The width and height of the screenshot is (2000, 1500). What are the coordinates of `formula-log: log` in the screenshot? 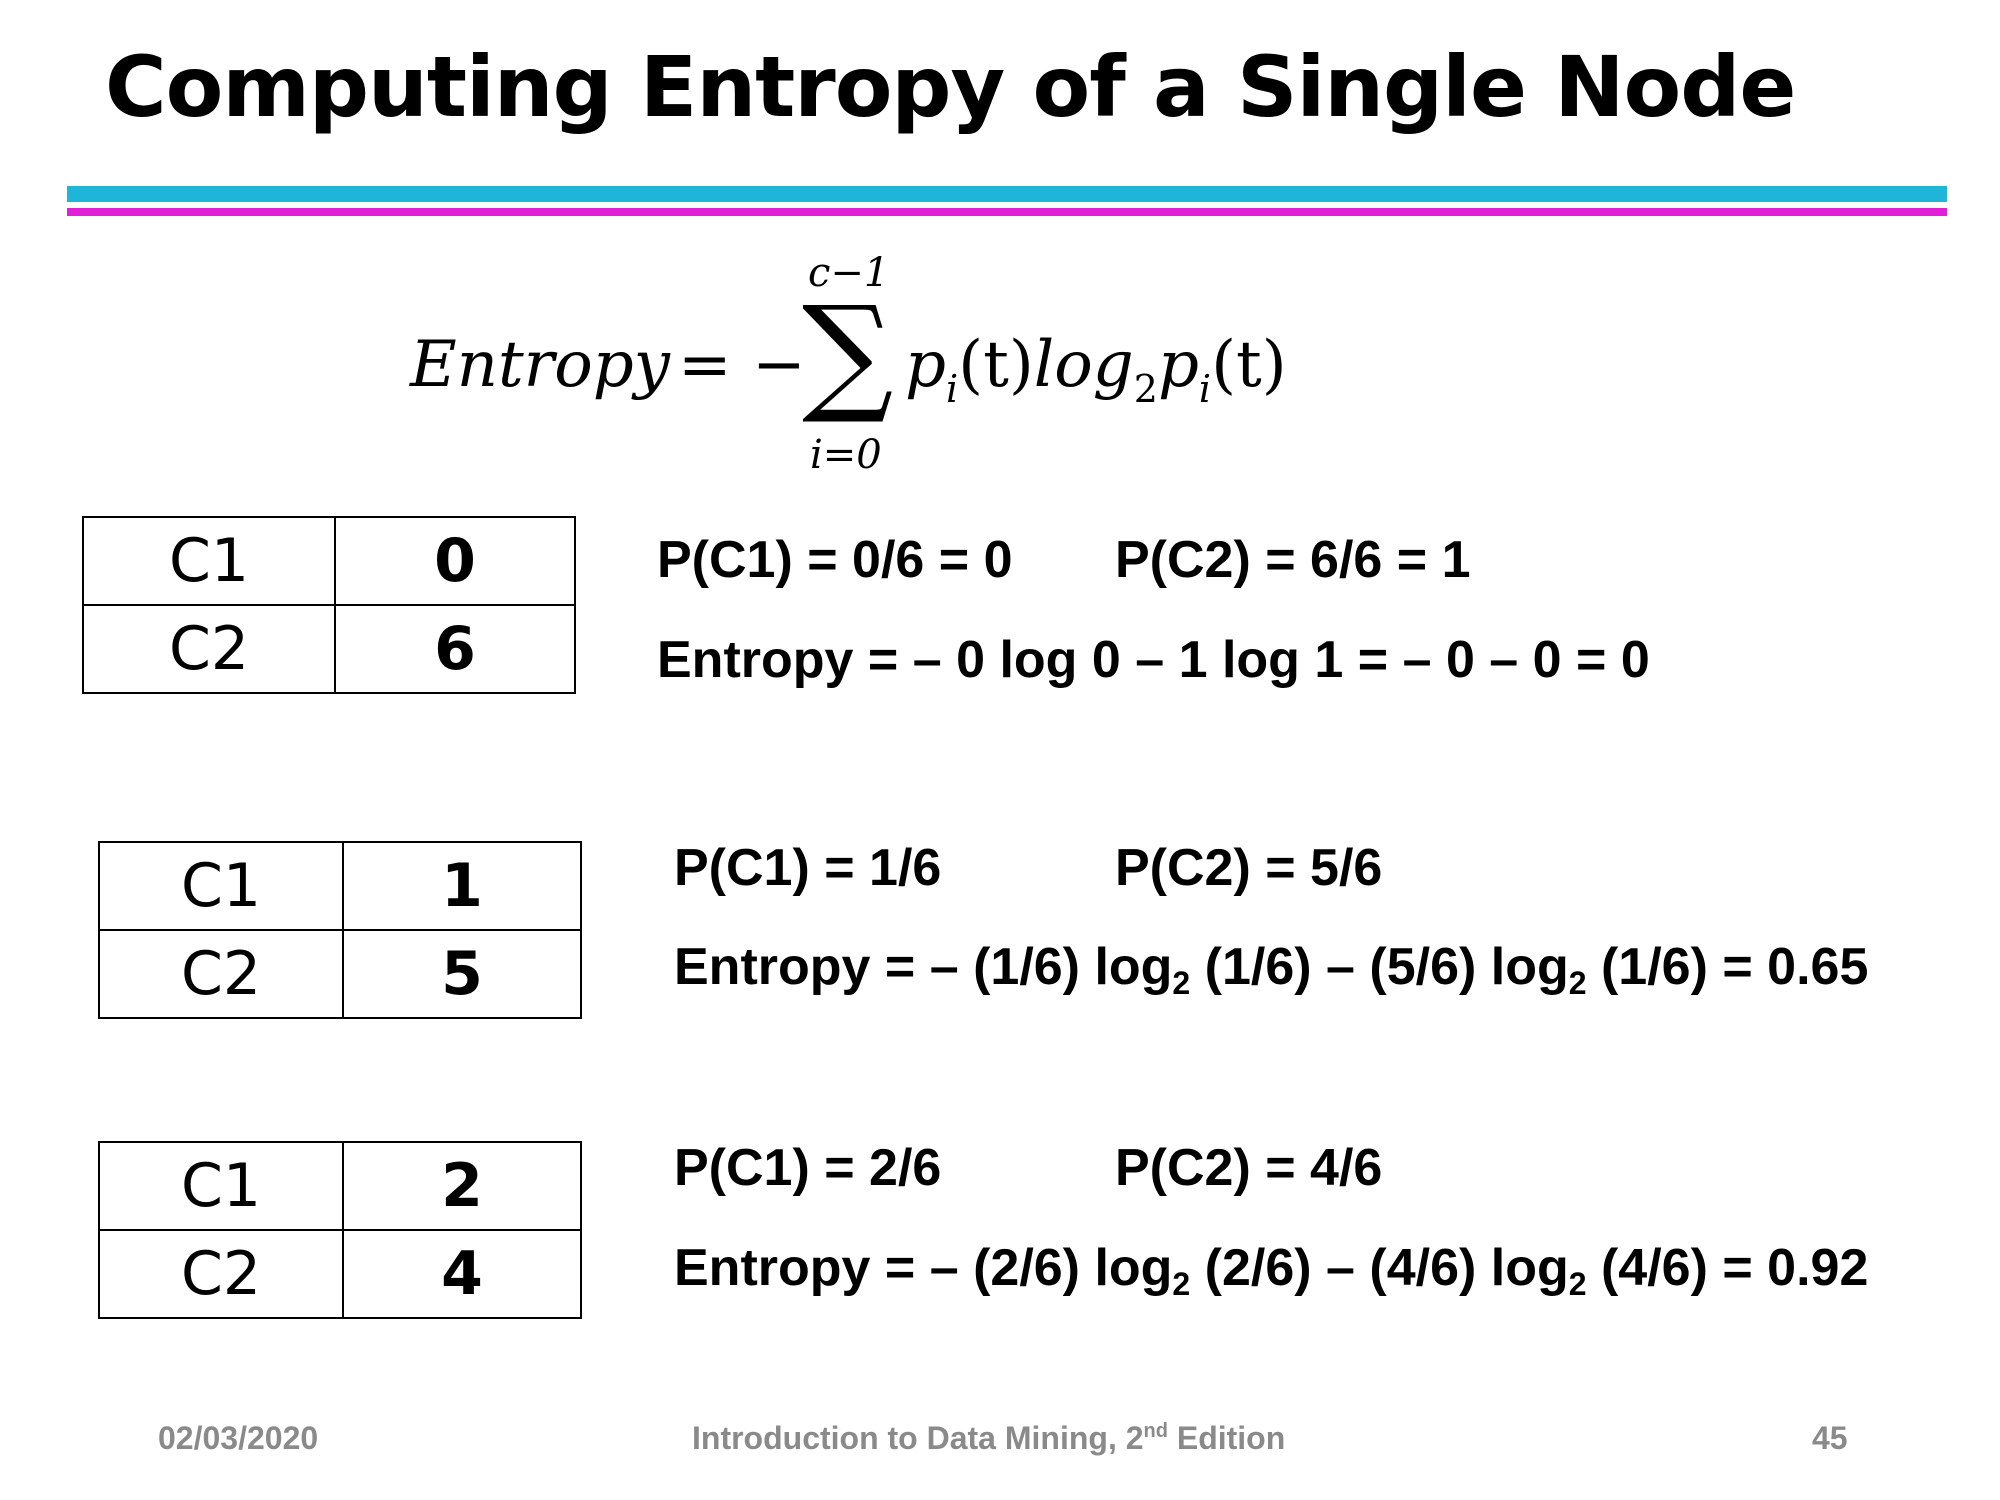 It's located at (1083, 365).